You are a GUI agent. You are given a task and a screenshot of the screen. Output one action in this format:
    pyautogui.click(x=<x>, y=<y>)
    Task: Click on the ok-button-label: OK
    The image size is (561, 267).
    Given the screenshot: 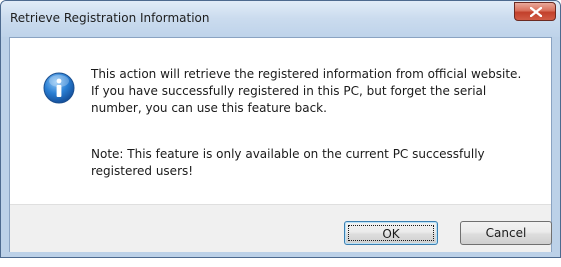 What is the action you would take?
    pyautogui.click(x=391, y=233)
    